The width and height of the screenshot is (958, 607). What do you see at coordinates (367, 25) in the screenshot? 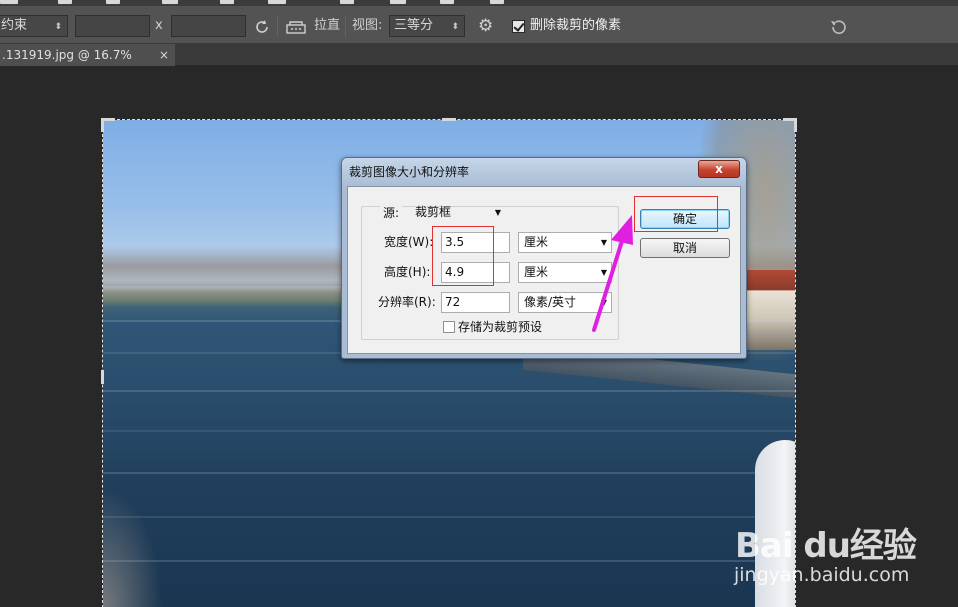
I see `view-label: 视图:` at bounding box center [367, 25].